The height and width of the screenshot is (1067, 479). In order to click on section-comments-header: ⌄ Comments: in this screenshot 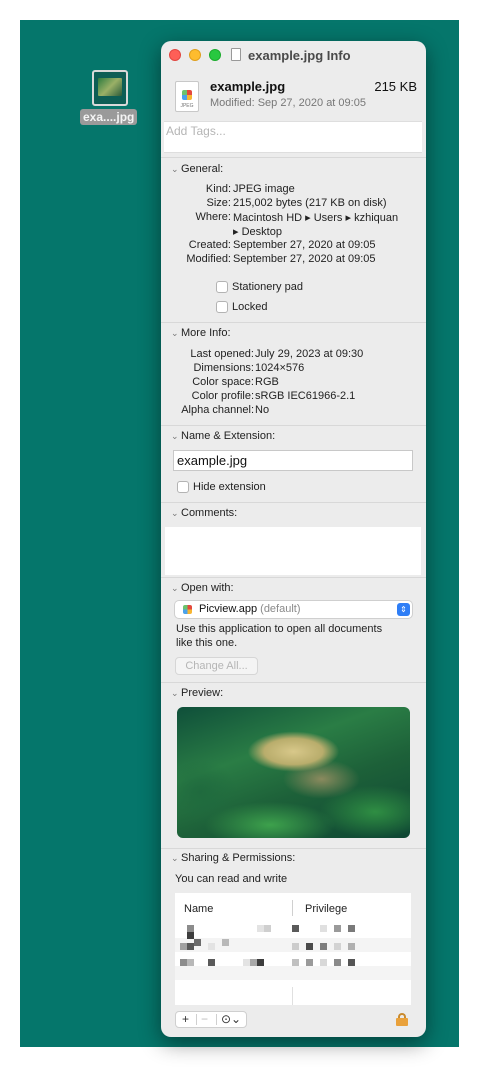, I will do `click(204, 513)`.